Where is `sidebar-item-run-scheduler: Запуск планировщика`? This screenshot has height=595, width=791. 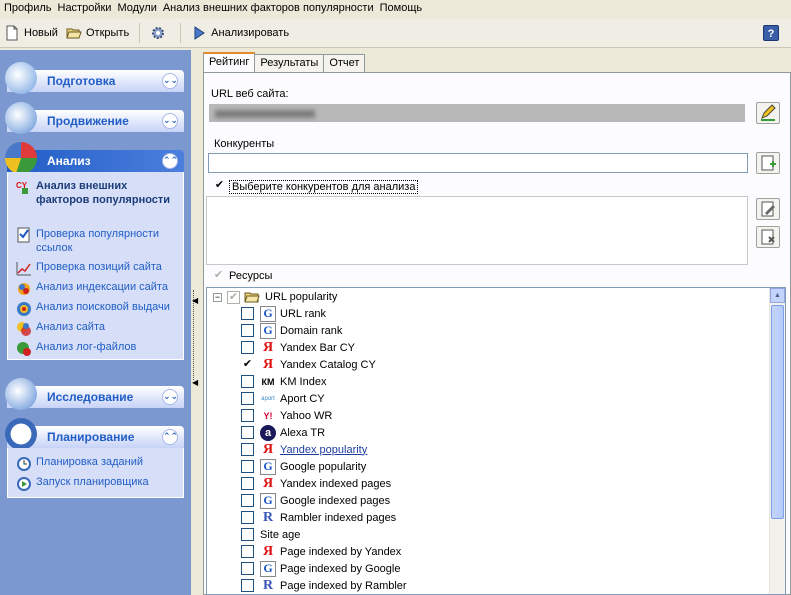
sidebar-item-run-scheduler: Запуск планировщика is located at coordinates (82, 484).